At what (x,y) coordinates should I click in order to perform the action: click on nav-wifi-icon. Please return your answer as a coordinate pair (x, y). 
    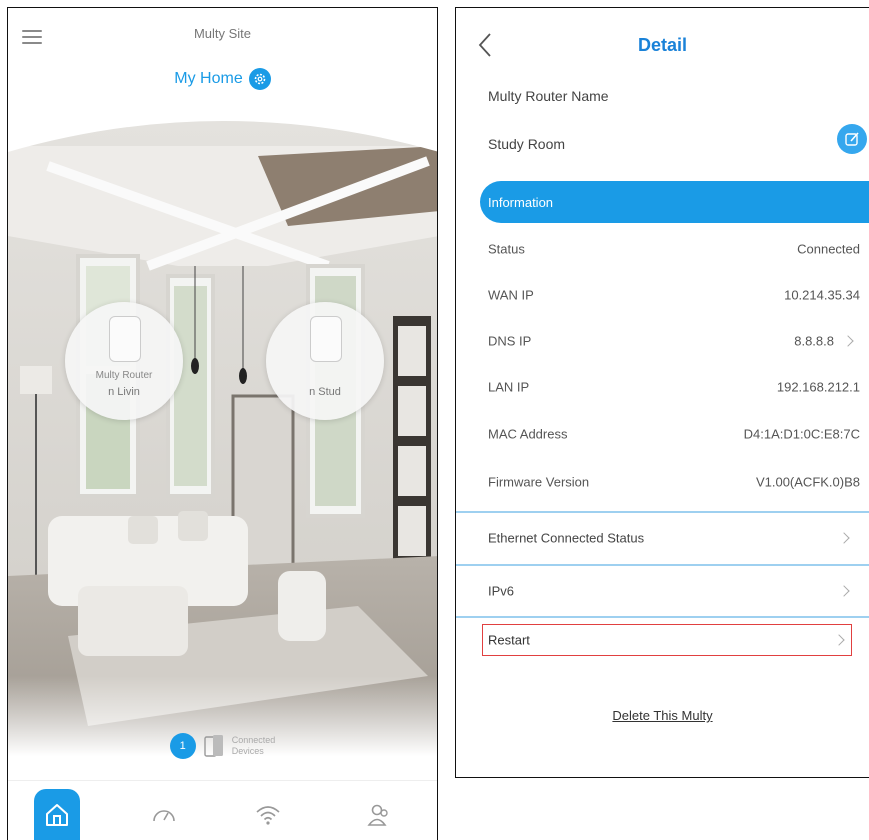
    Looking at the image, I should click on (268, 815).